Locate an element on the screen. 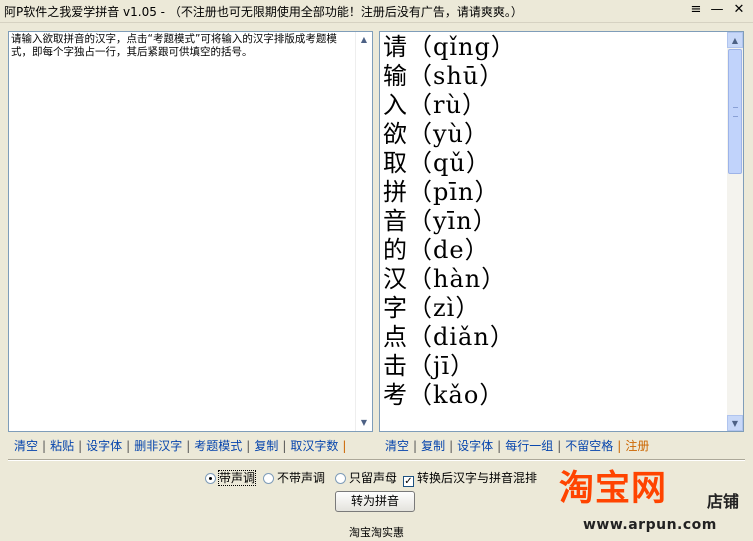 This screenshot has width=753, height=541. link-left_links-3: 删非汉字 is located at coordinates (158, 446).